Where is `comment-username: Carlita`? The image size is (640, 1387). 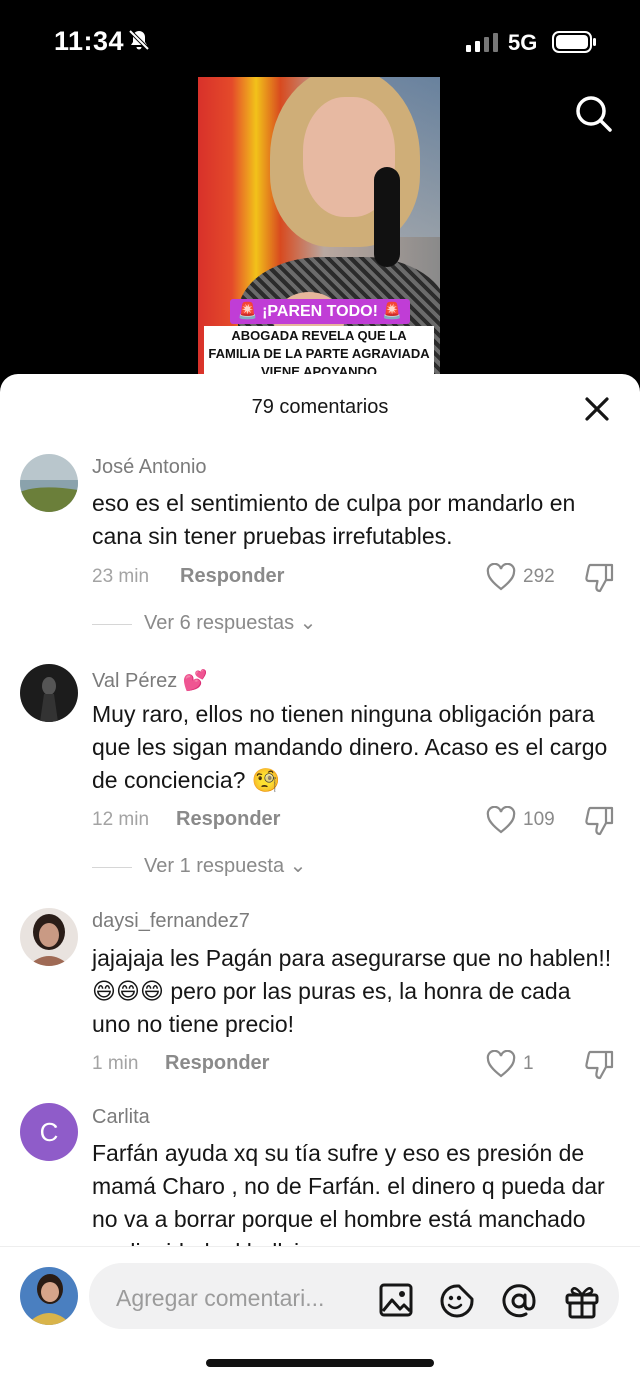
comment-username: Carlita is located at coordinates (121, 1117).